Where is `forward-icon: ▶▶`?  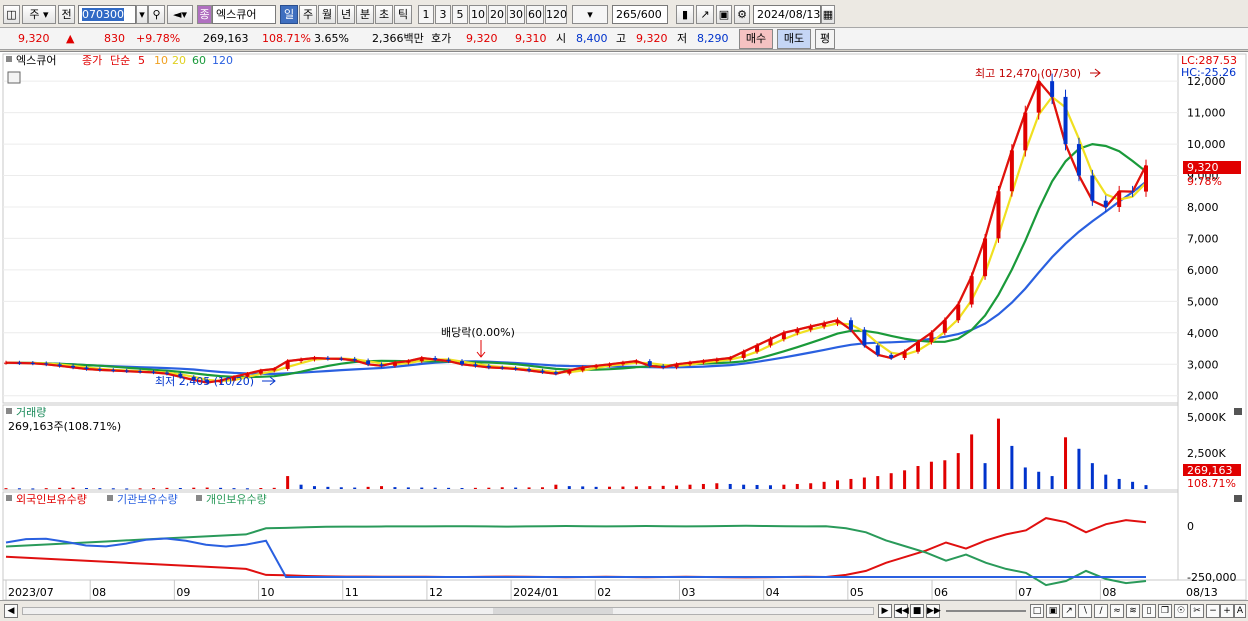 forward-icon: ▶▶ is located at coordinates (933, 611).